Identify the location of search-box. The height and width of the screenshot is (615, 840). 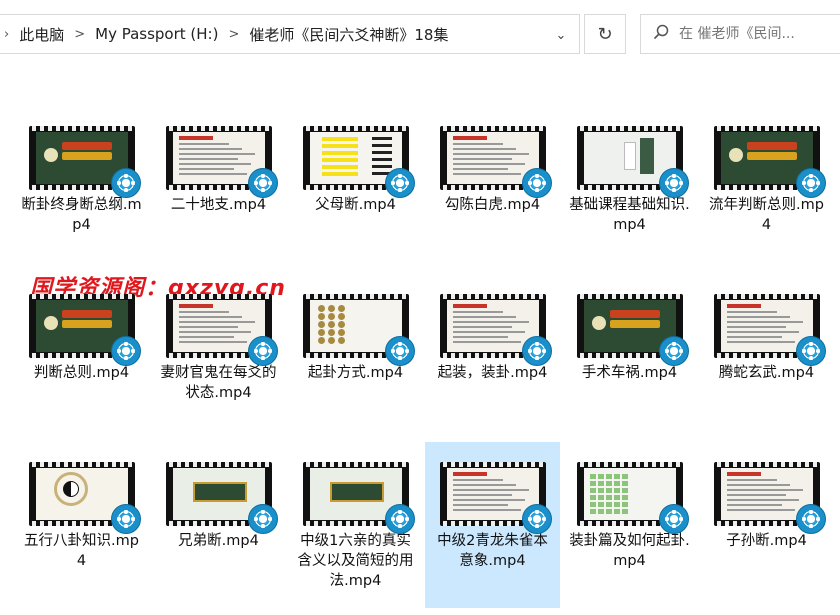
(740, 34).